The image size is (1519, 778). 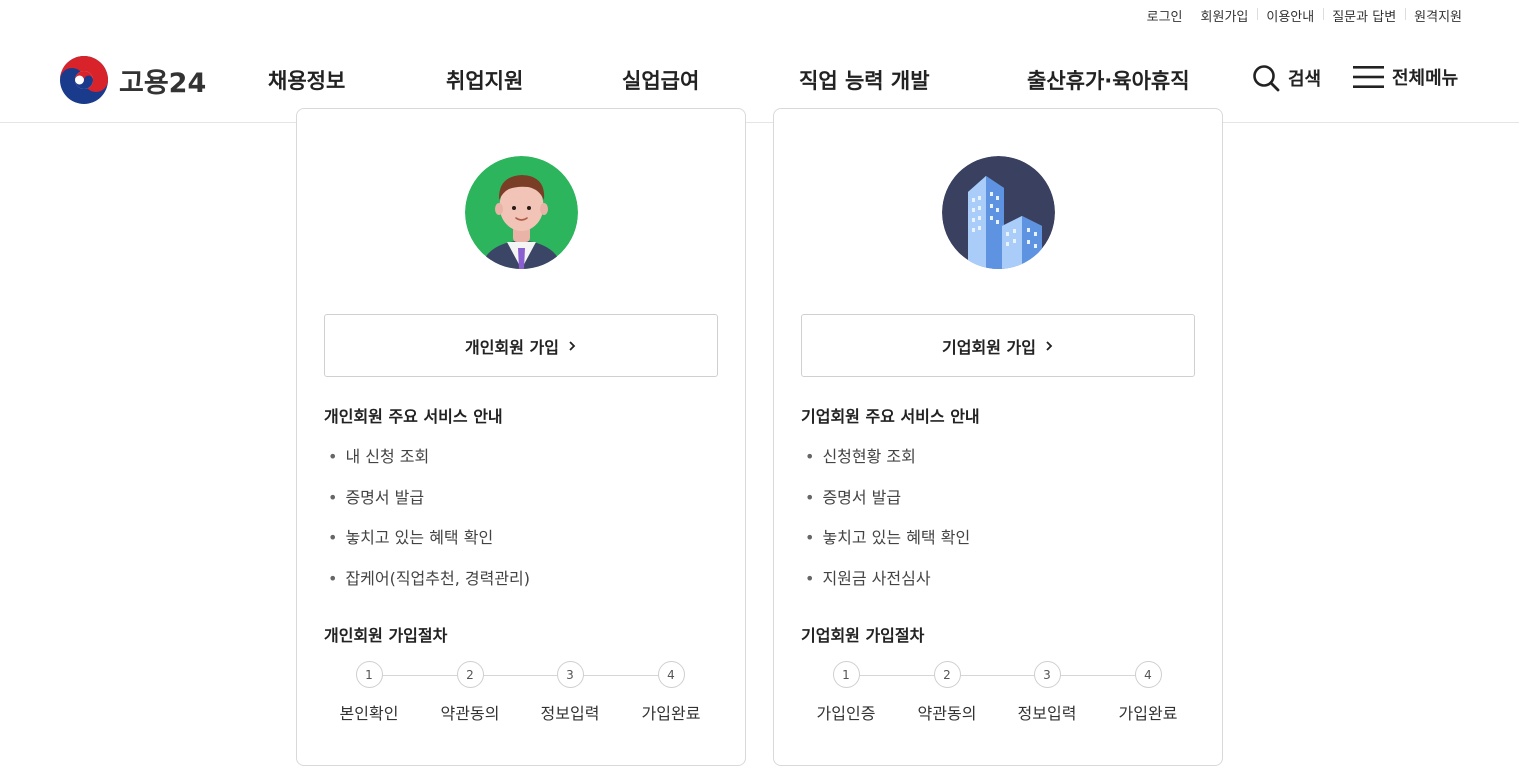 I want to click on personal-join-label: 개인회원 가입, so click(x=512, y=347).